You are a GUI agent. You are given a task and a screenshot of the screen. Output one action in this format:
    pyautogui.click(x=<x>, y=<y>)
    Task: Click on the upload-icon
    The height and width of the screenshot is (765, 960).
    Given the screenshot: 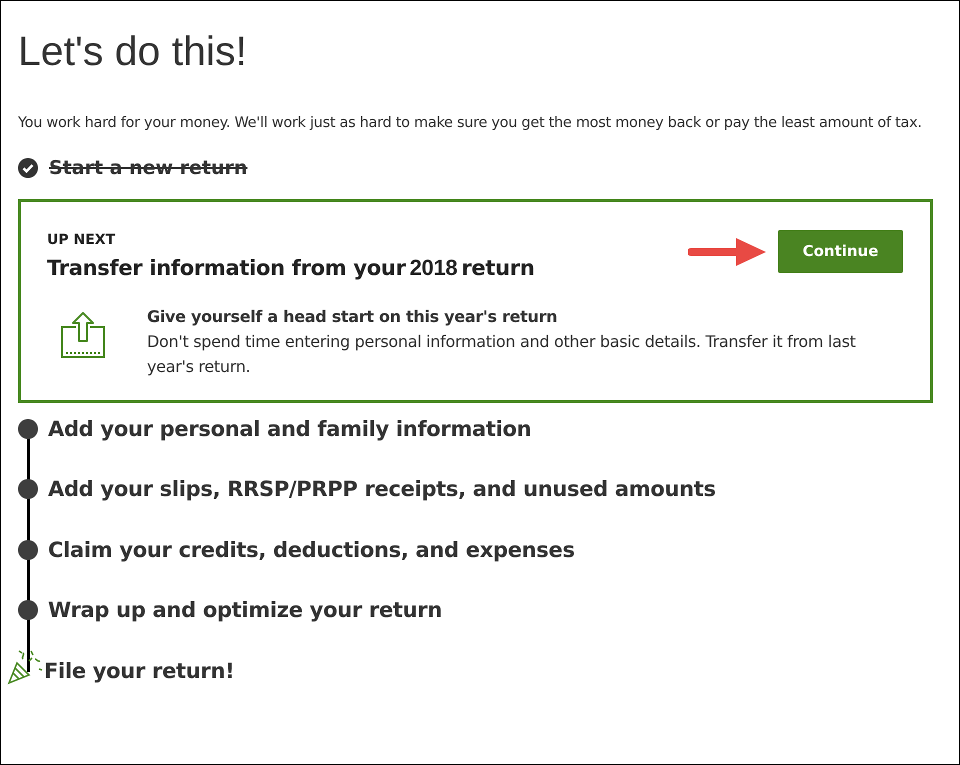 What is the action you would take?
    pyautogui.click(x=83, y=334)
    